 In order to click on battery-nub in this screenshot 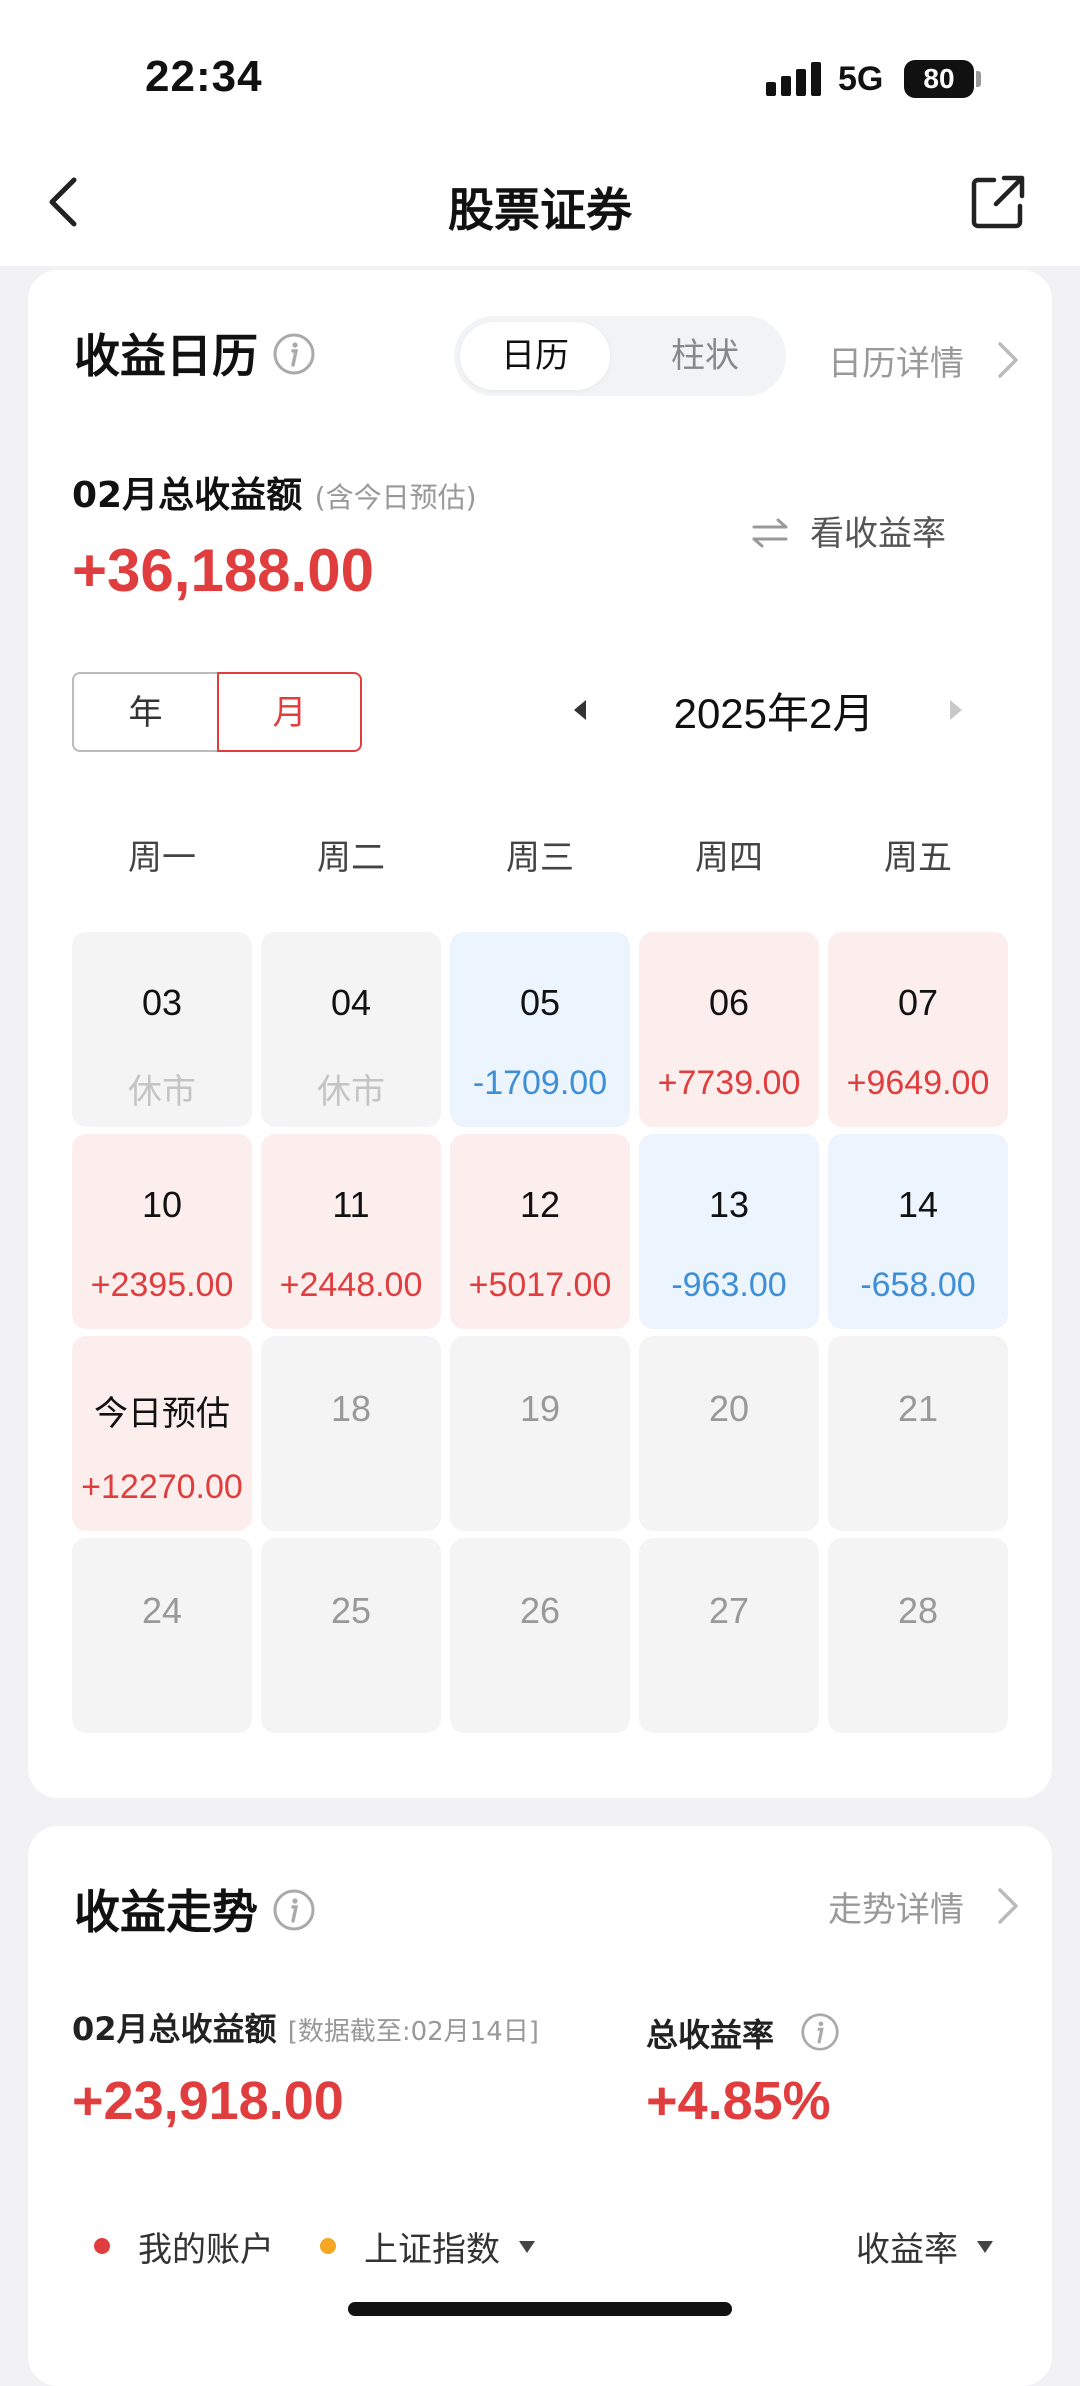, I will do `click(978, 79)`.